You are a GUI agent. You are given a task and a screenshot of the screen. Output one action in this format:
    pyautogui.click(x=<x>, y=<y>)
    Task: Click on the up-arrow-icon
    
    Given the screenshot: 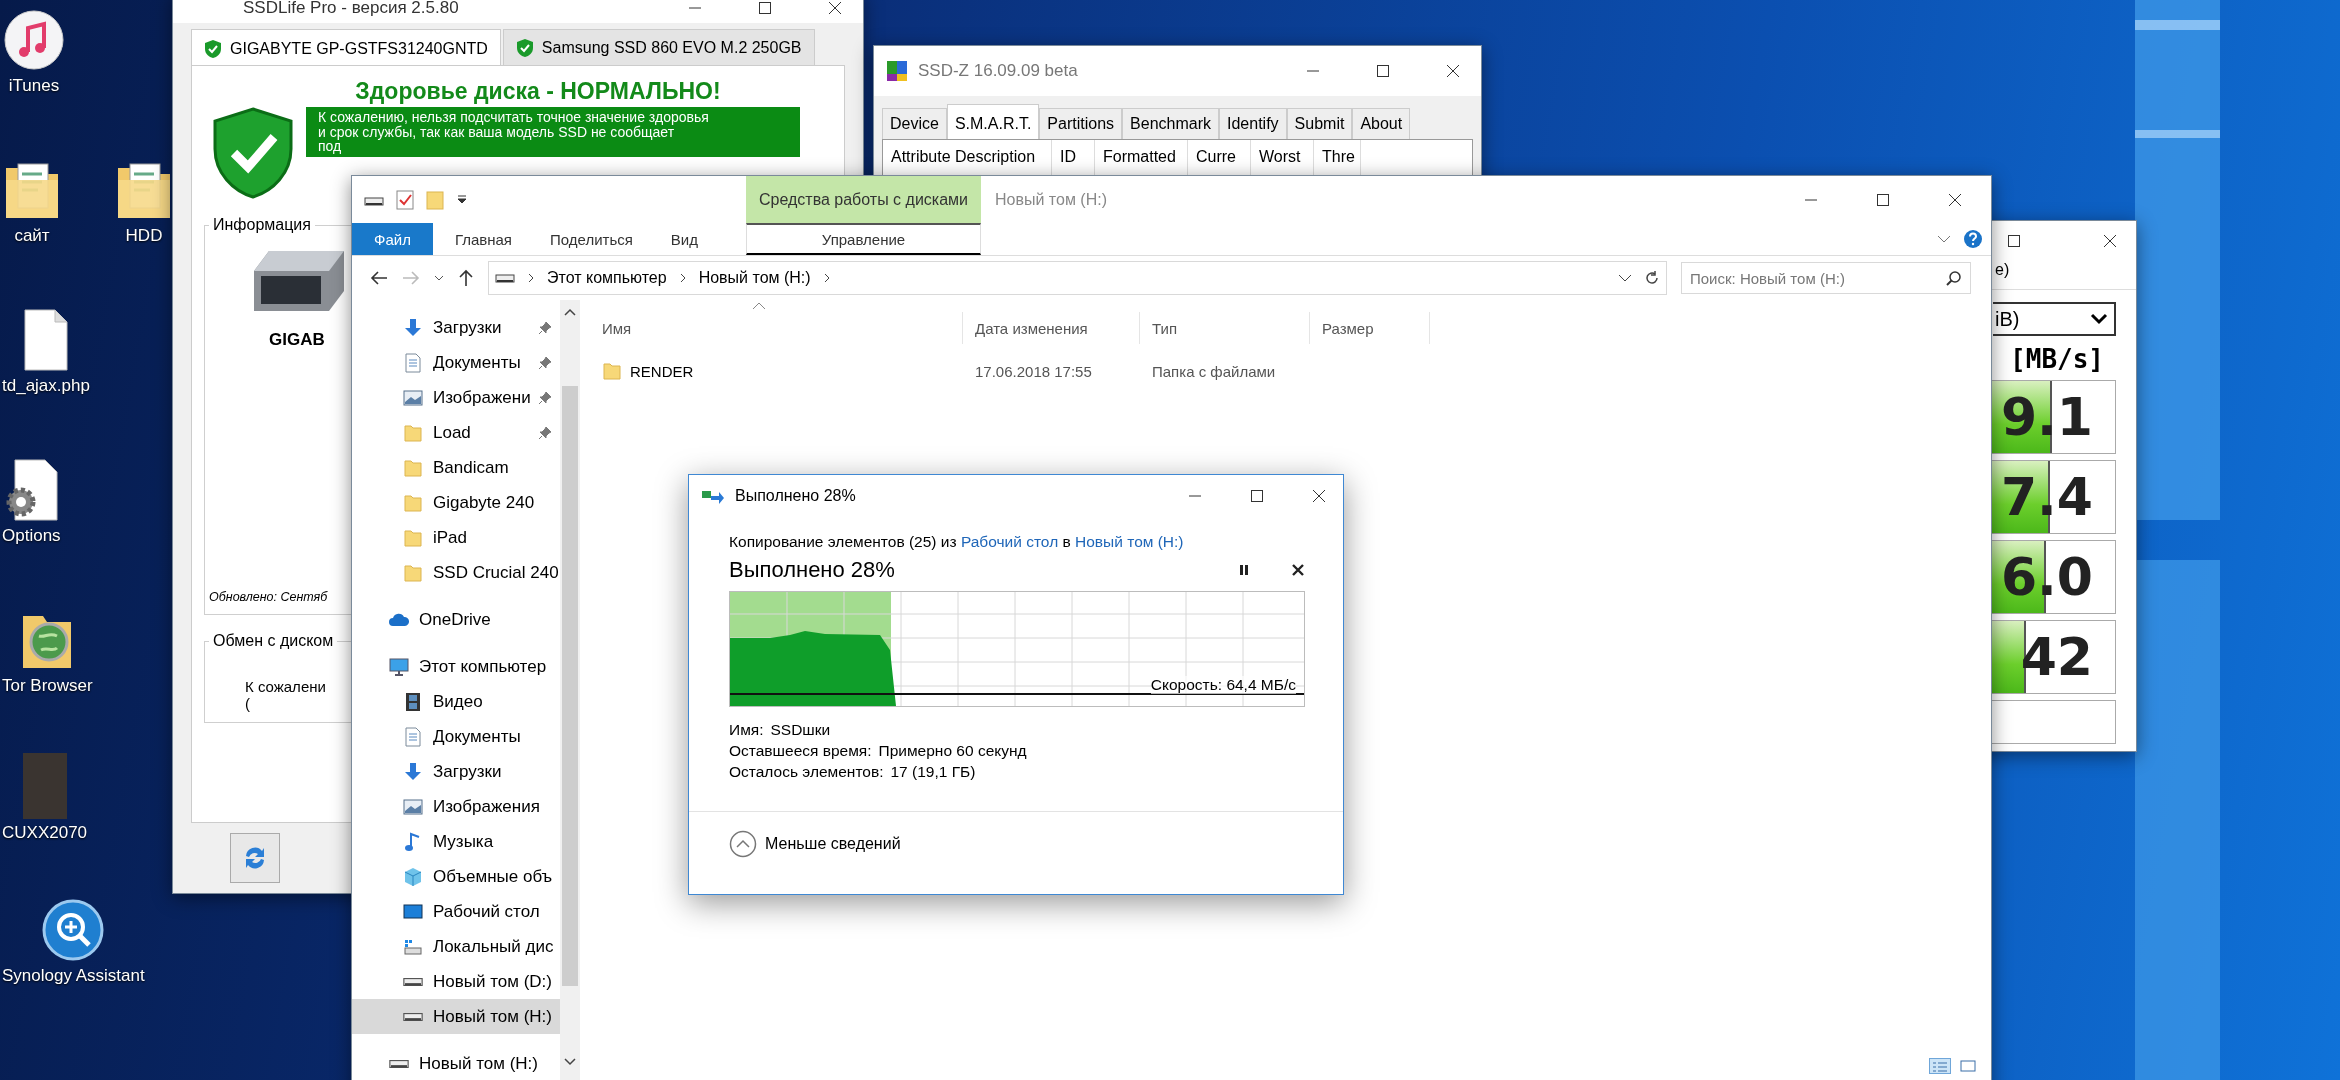 What is the action you would take?
    pyautogui.click(x=466, y=278)
    